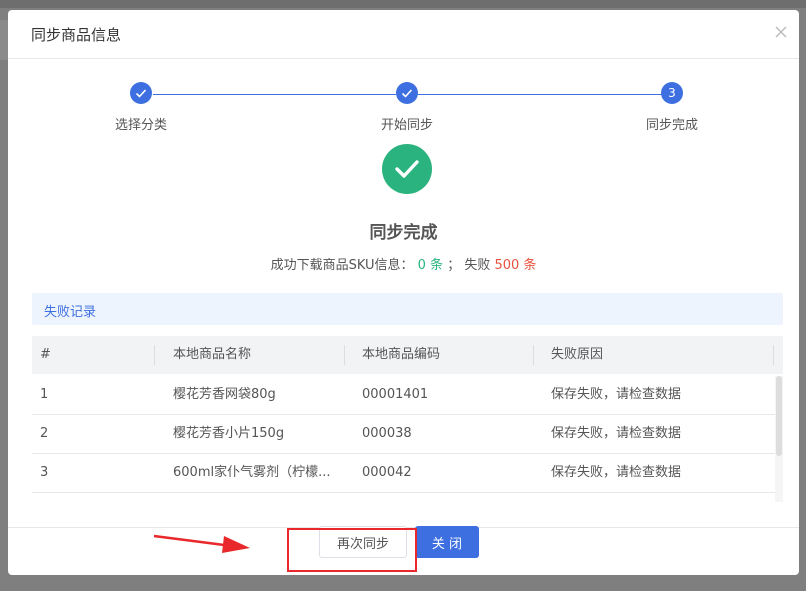  I want to click on cell-index: 1, so click(44, 394).